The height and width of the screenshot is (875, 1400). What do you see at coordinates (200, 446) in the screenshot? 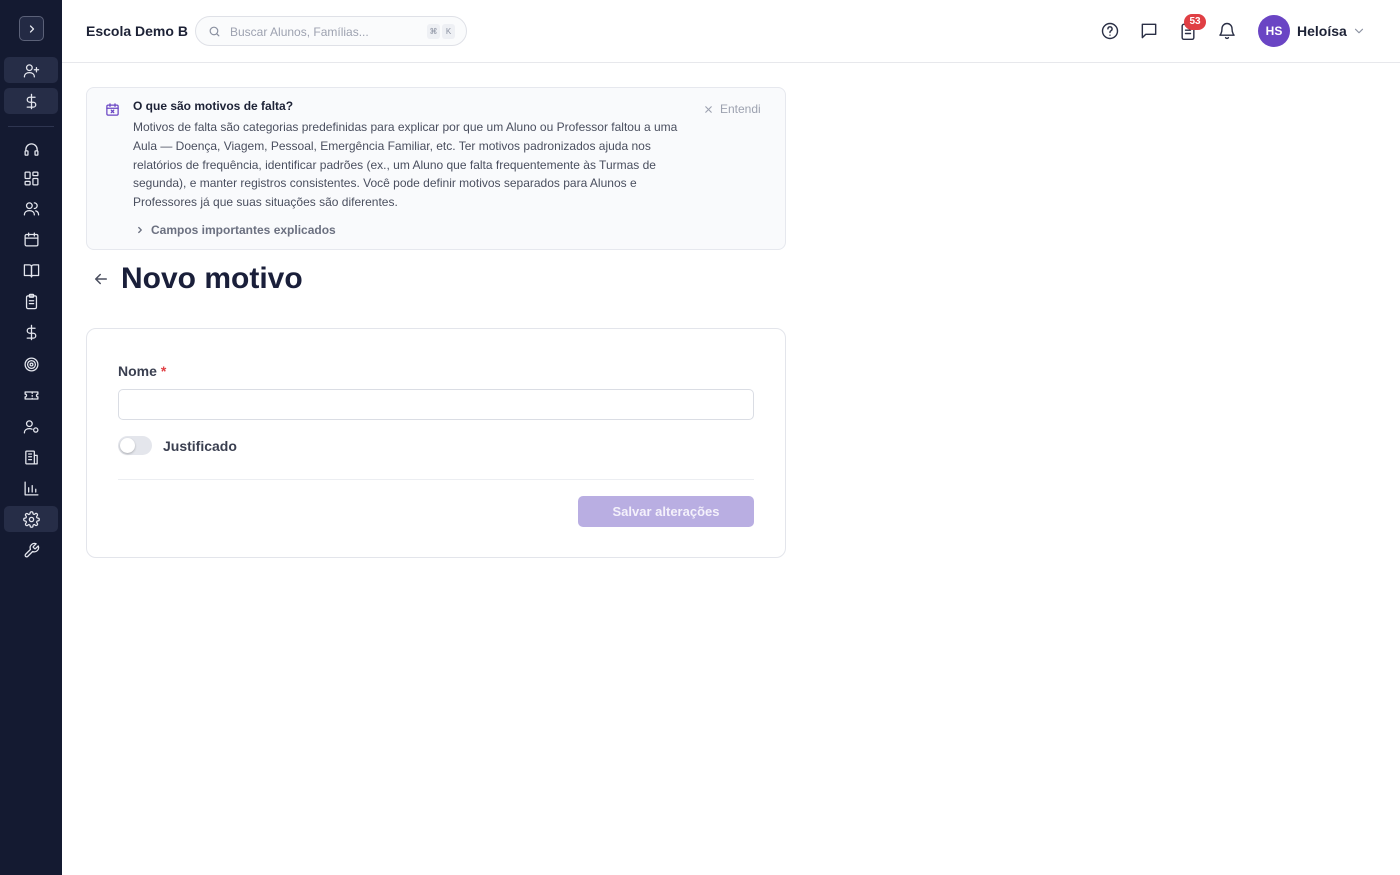
I see `justified-label: Justificado` at bounding box center [200, 446].